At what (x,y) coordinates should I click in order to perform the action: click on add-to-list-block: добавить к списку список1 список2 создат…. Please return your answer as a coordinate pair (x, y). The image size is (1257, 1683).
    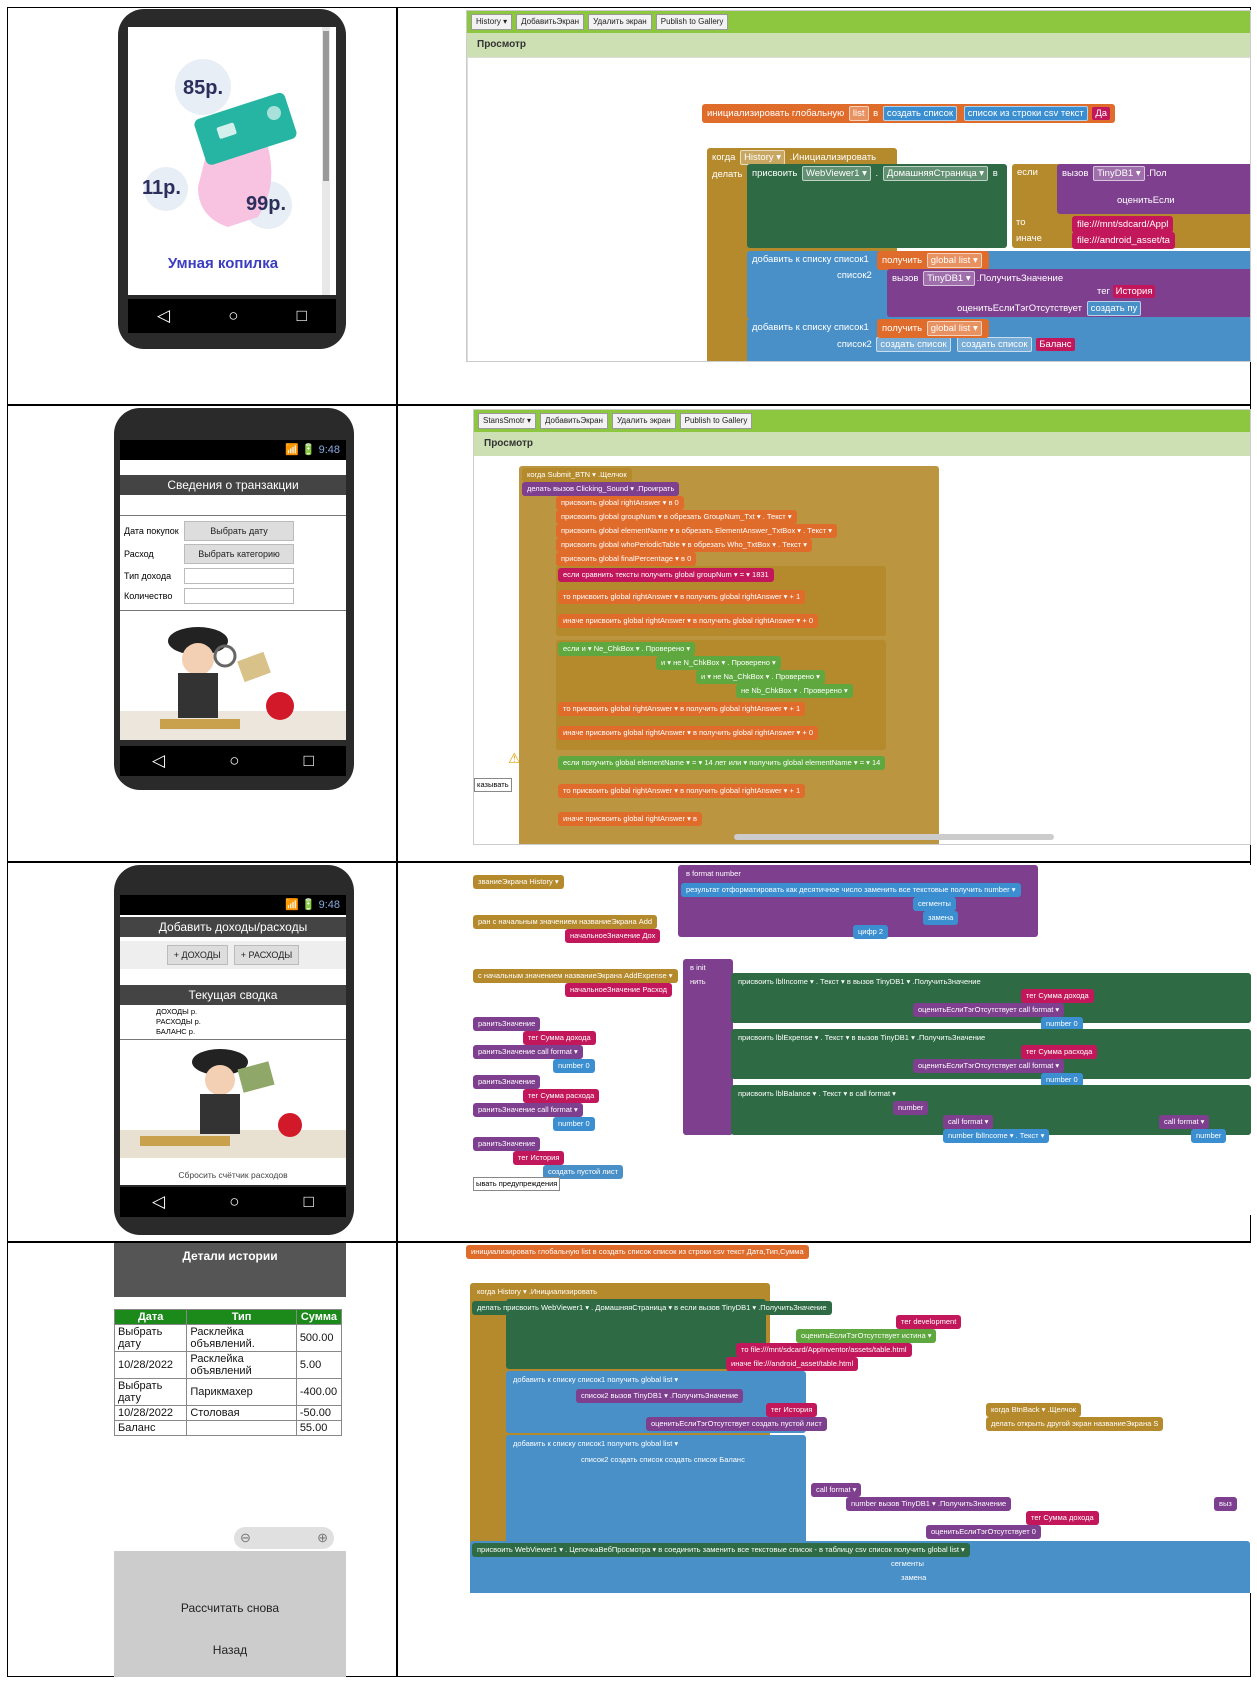
    Looking at the image, I should click on (998, 340).